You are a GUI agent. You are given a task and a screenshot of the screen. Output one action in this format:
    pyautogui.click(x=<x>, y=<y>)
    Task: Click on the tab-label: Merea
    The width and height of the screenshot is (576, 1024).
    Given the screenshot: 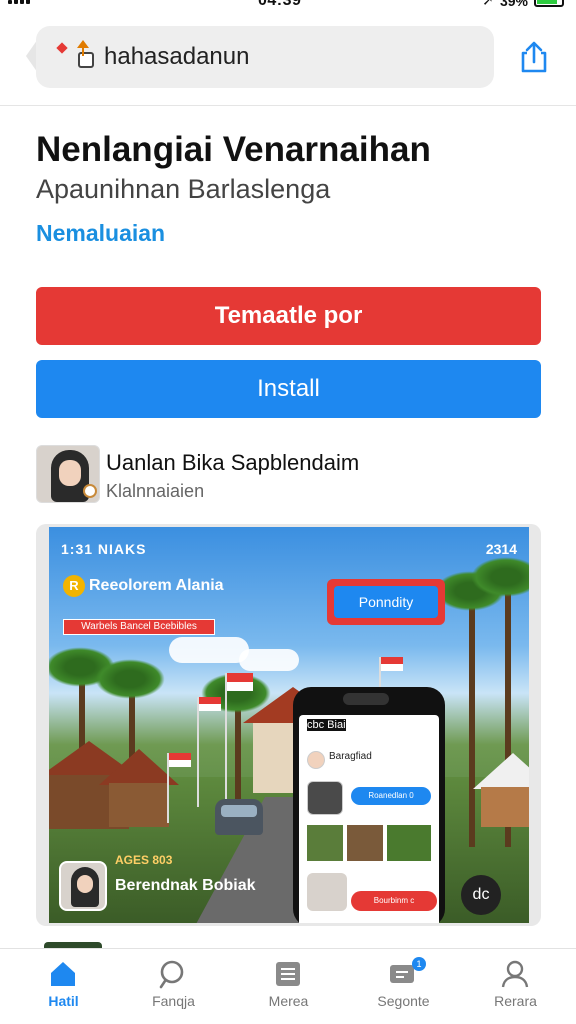 What is the action you would take?
    pyautogui.click(x=288, y=1001)
    